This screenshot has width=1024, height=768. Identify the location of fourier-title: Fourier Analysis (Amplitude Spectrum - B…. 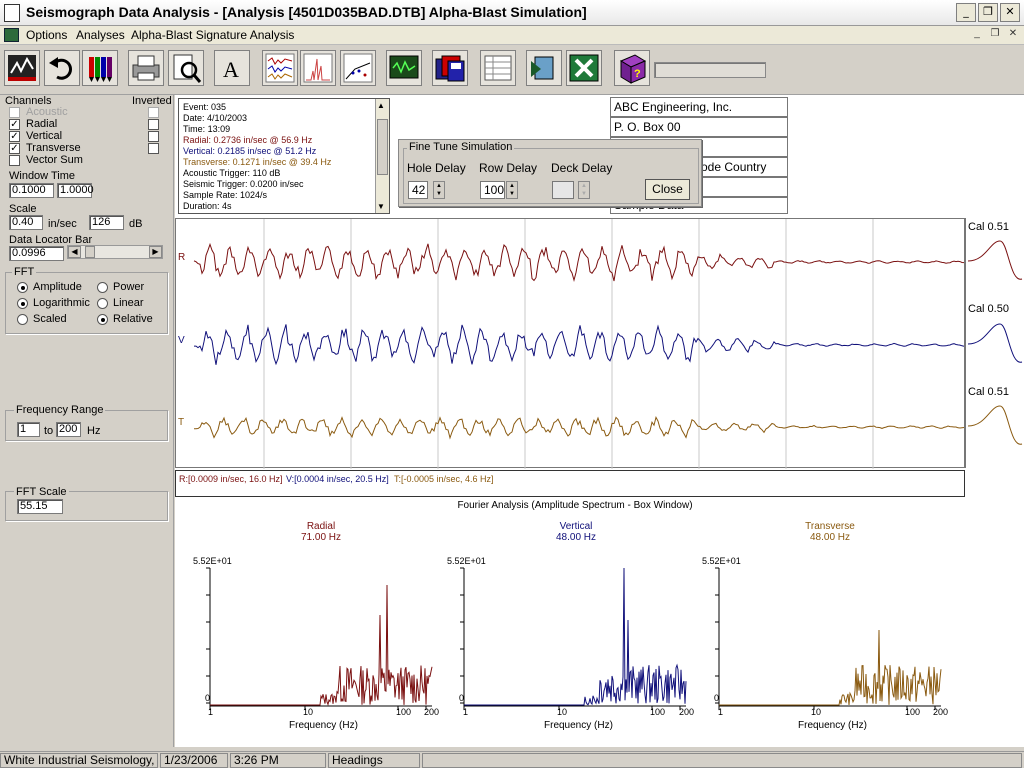
(575, 505).